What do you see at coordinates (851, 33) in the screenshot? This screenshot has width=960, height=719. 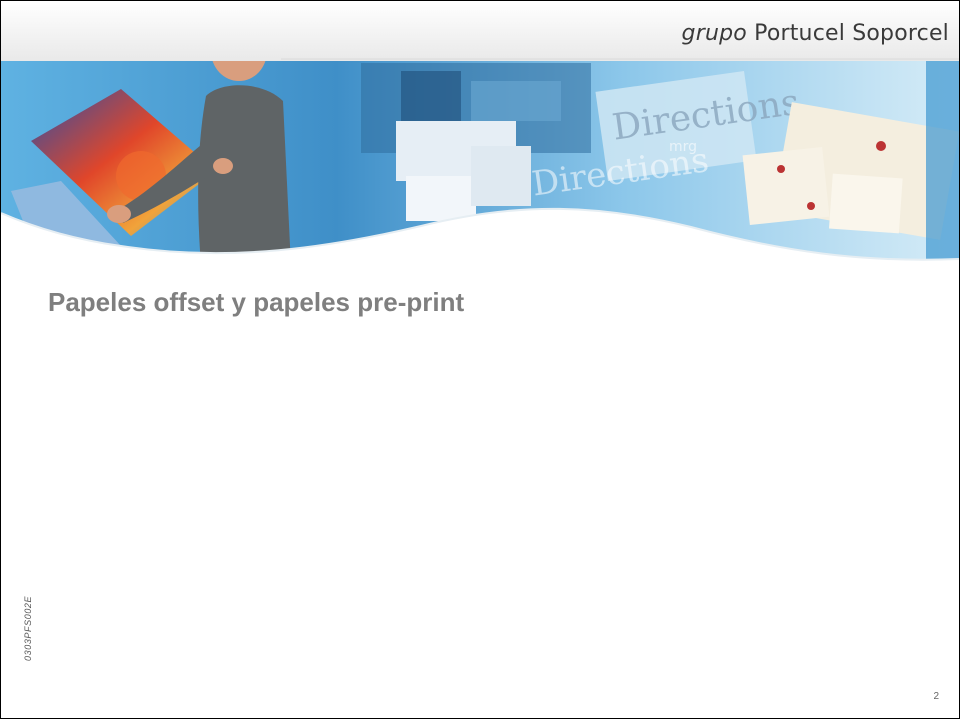 I see `brand-name: Portucel Soporcel` at bounding box center [851, 33].